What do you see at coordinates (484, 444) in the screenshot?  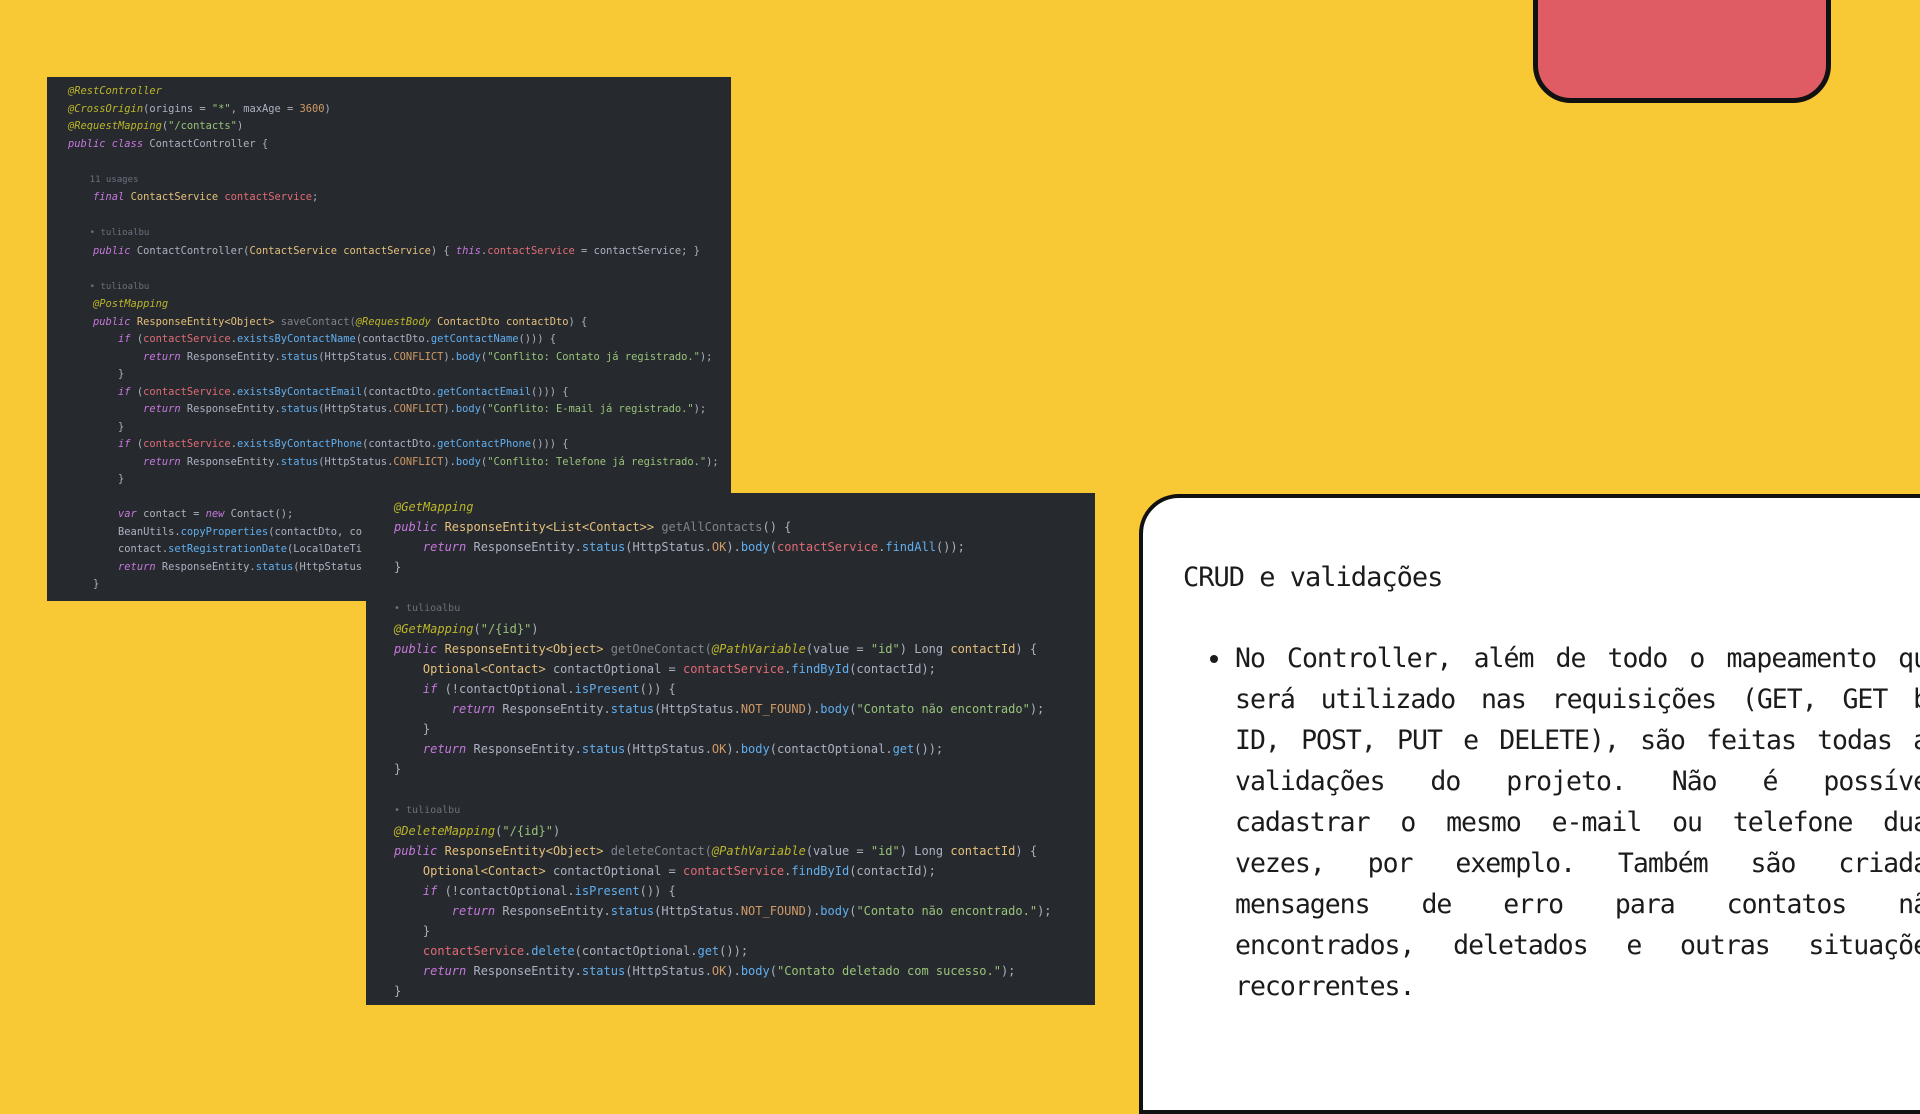 I see `code-token: getContactPhone` at bounding box center [484, 444].